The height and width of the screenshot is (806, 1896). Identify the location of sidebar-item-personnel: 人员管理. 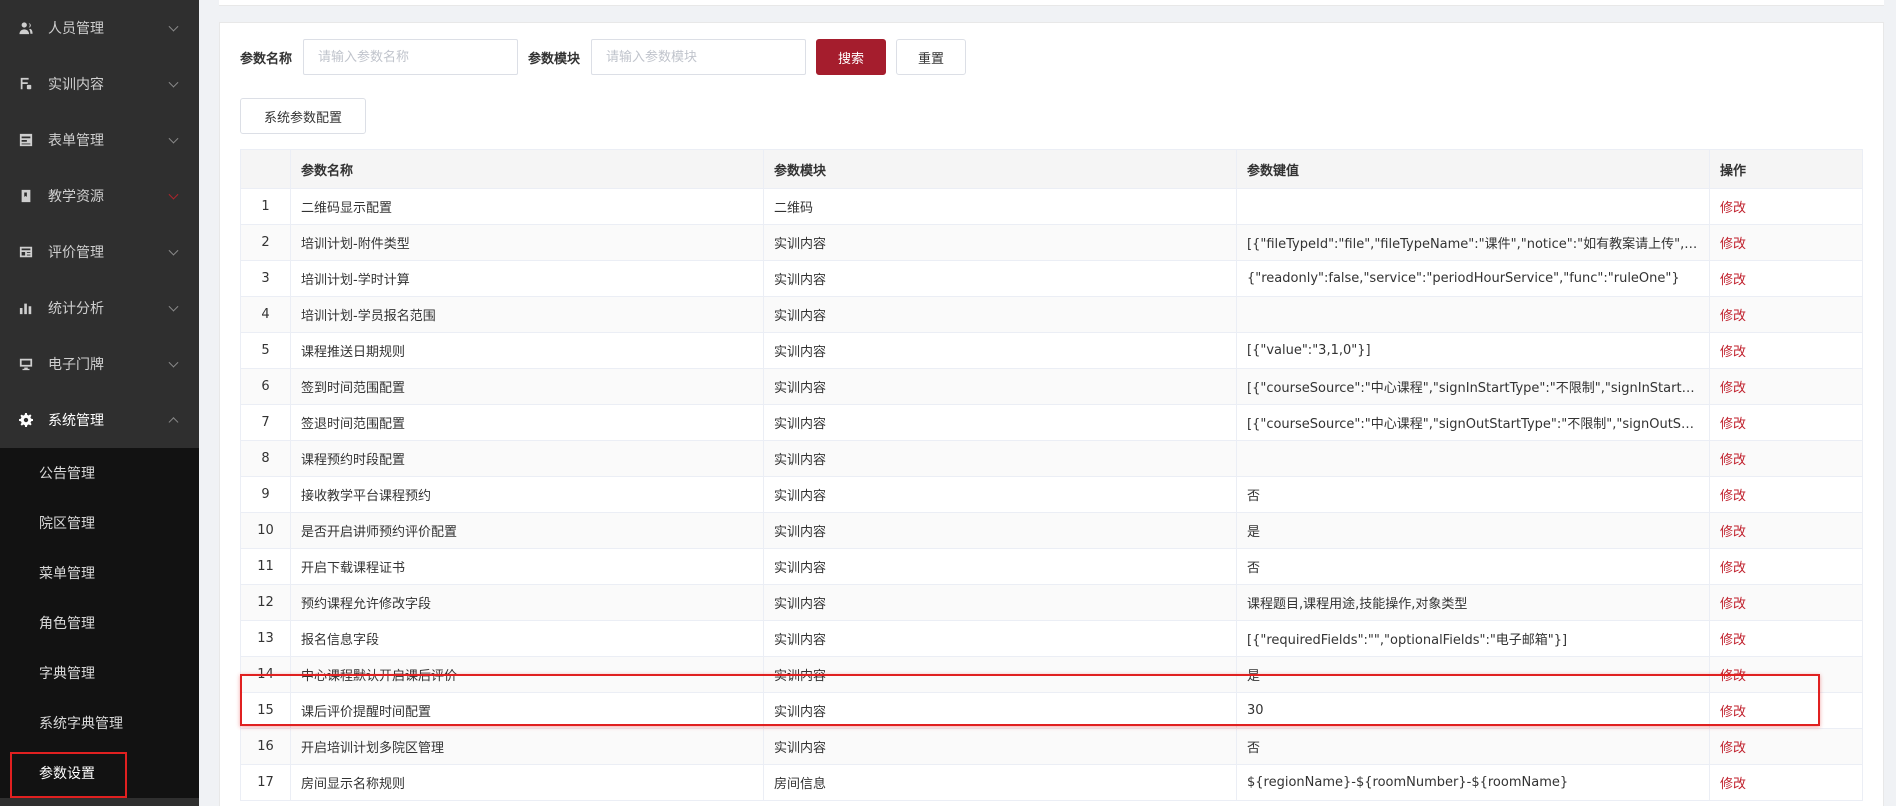
(99, 28).